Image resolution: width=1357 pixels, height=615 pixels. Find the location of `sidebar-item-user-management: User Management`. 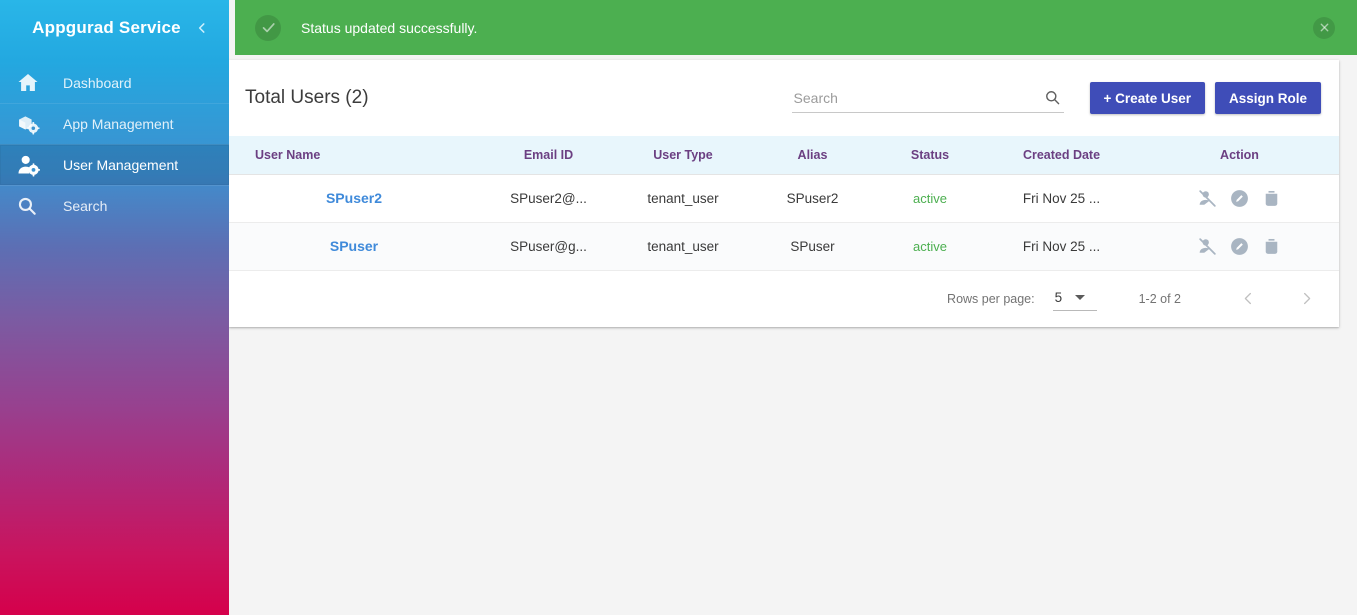

sidebar-item-user-management: User Management is located at coordinates (114, 164).